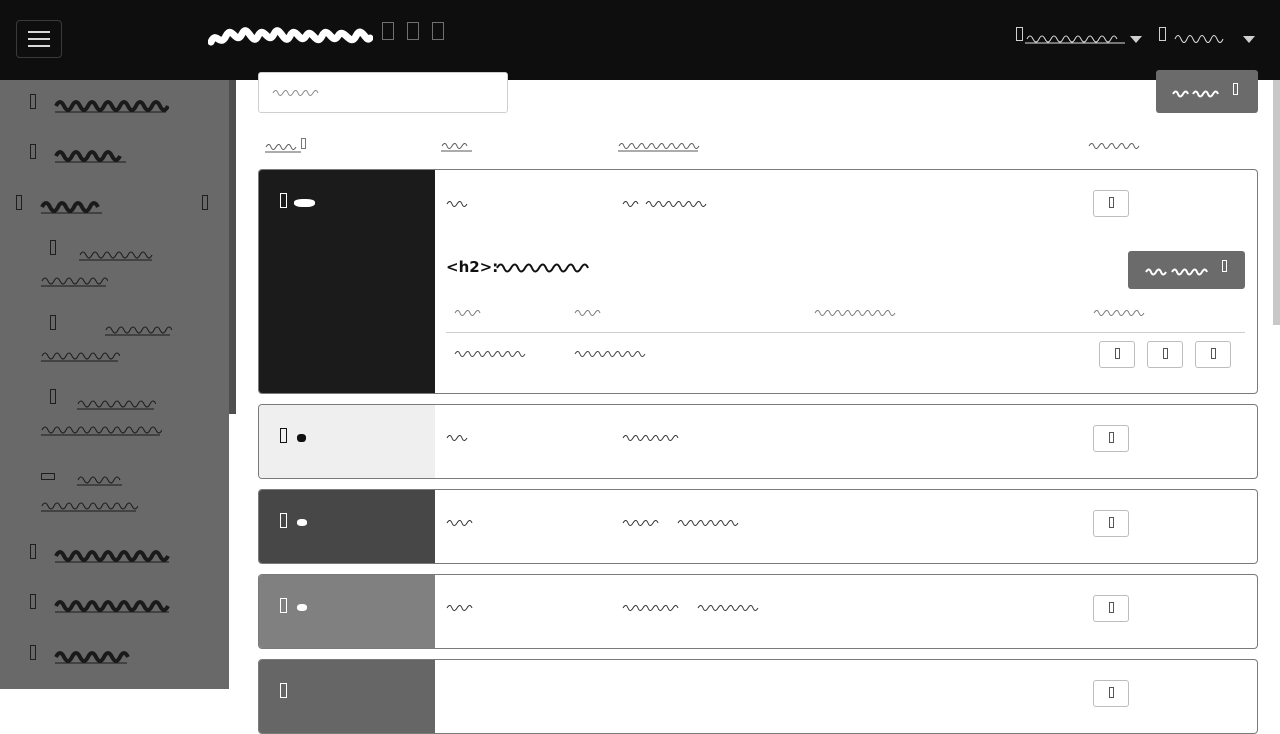  I want to click on user-icon, so click(1162, 34).